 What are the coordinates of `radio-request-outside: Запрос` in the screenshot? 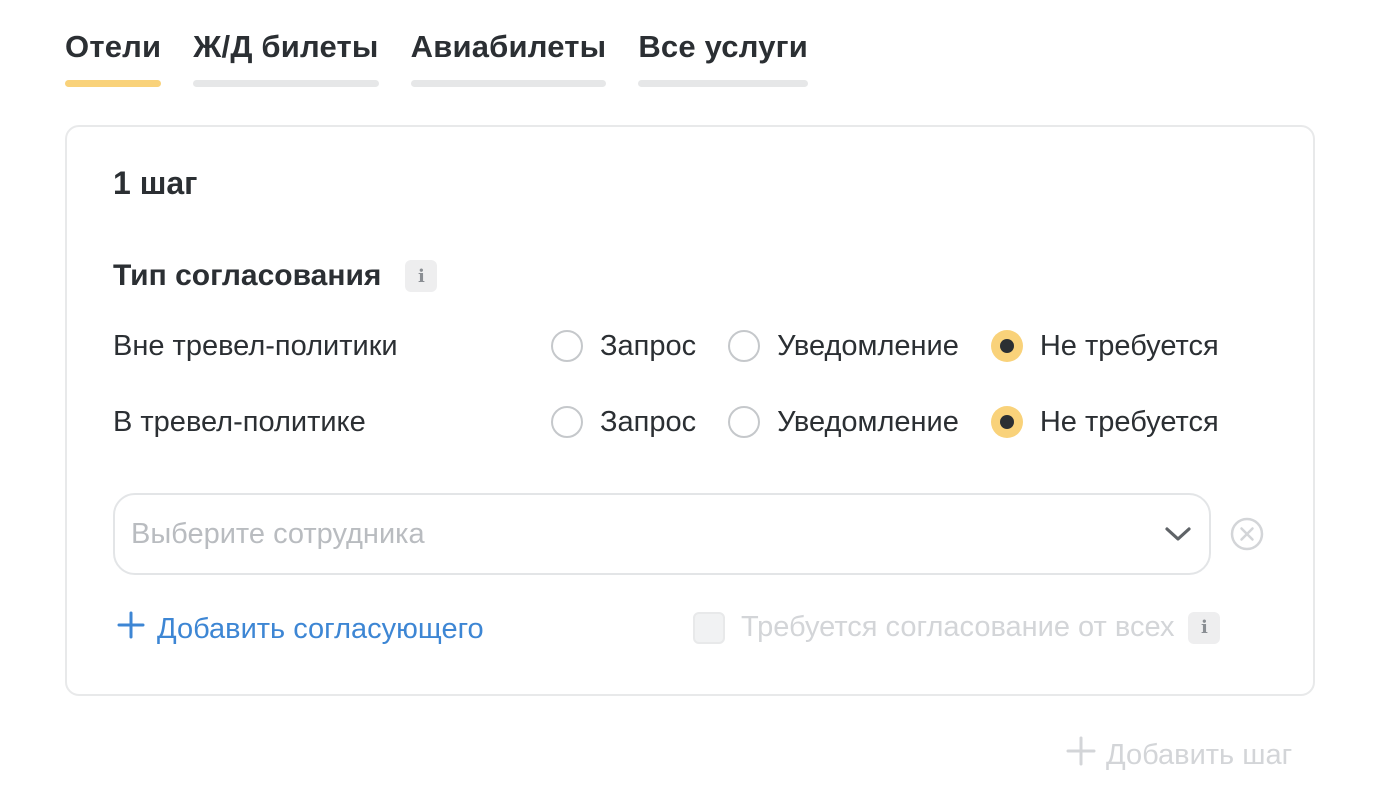 It's located at (623, 346).